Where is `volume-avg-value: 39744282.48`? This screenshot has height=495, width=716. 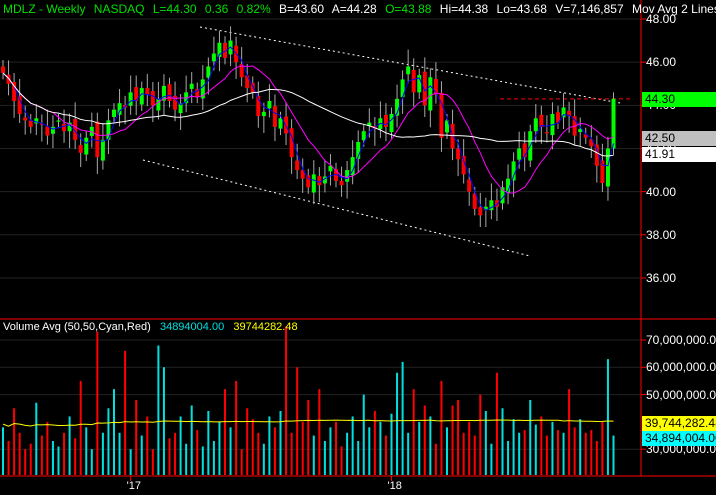 volume-avg-value: 39744282.48 is located at coordinates (265, 327).